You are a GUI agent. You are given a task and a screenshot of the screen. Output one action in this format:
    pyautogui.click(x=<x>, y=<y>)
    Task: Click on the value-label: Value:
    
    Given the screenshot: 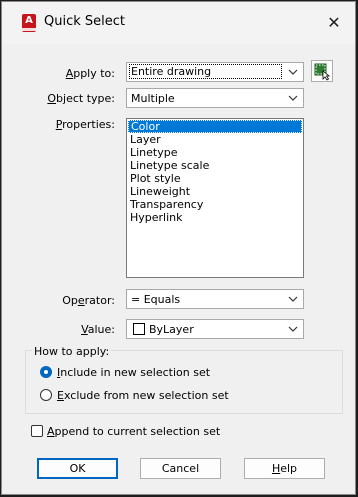 What is the action you would take?
    pyautogui.click(x=98, y=329)
    